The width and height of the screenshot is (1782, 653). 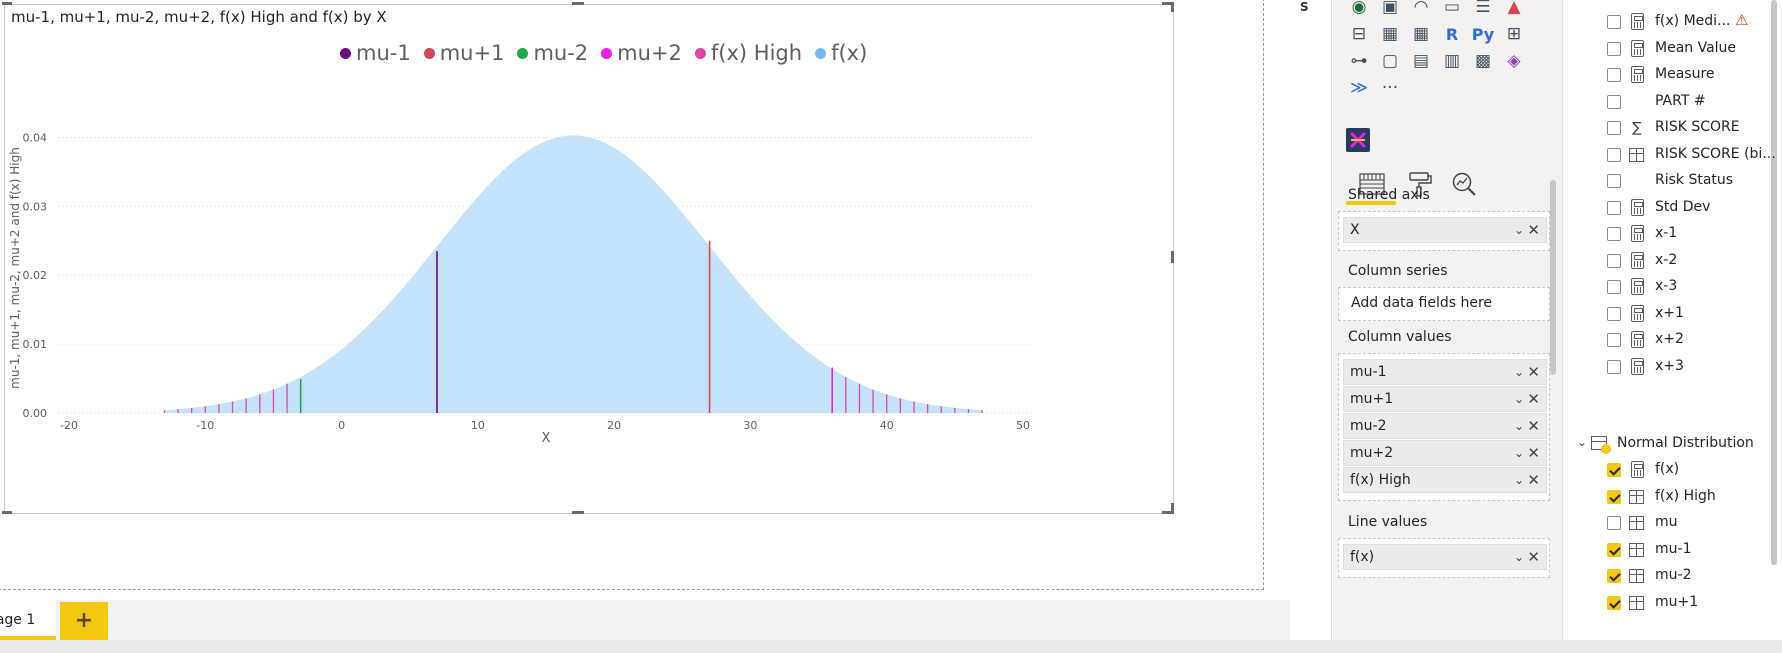 I want to click on card-icon: ▭, so click(x=1452, y=10).